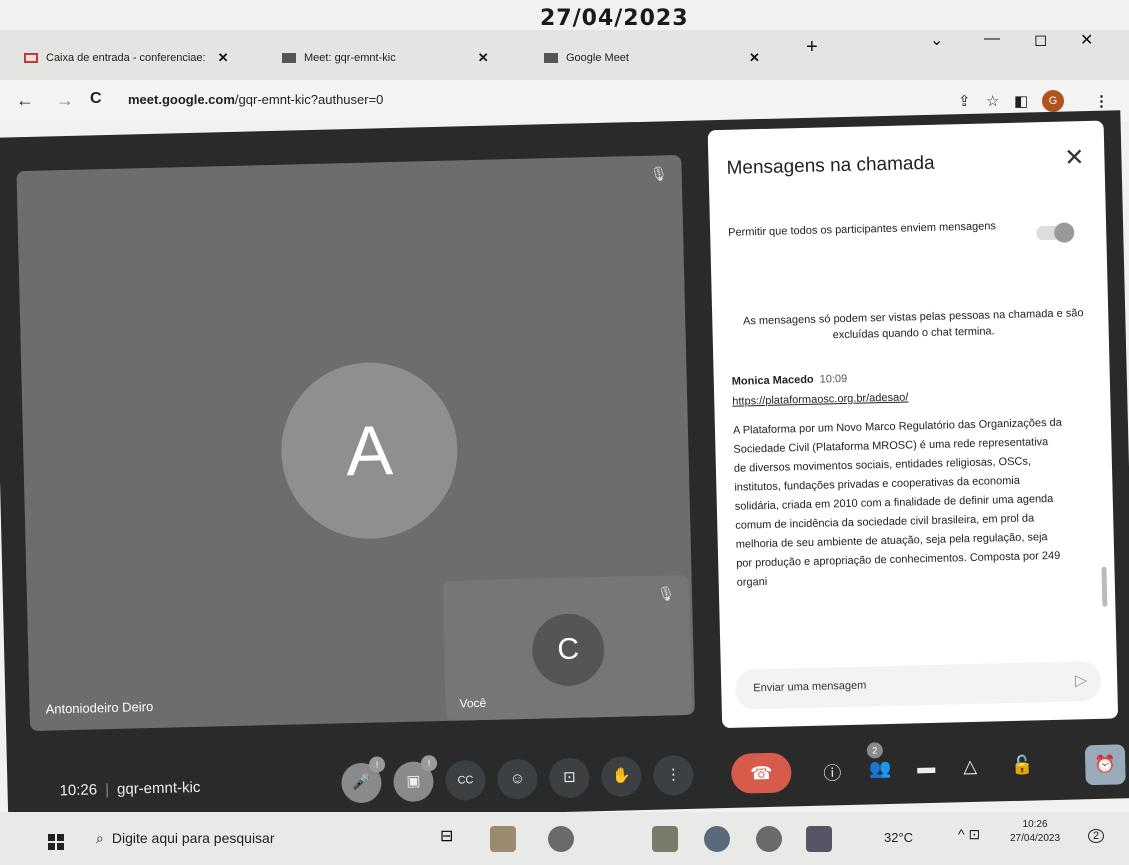  I want to click on back-button: ←, so click(25, 100).